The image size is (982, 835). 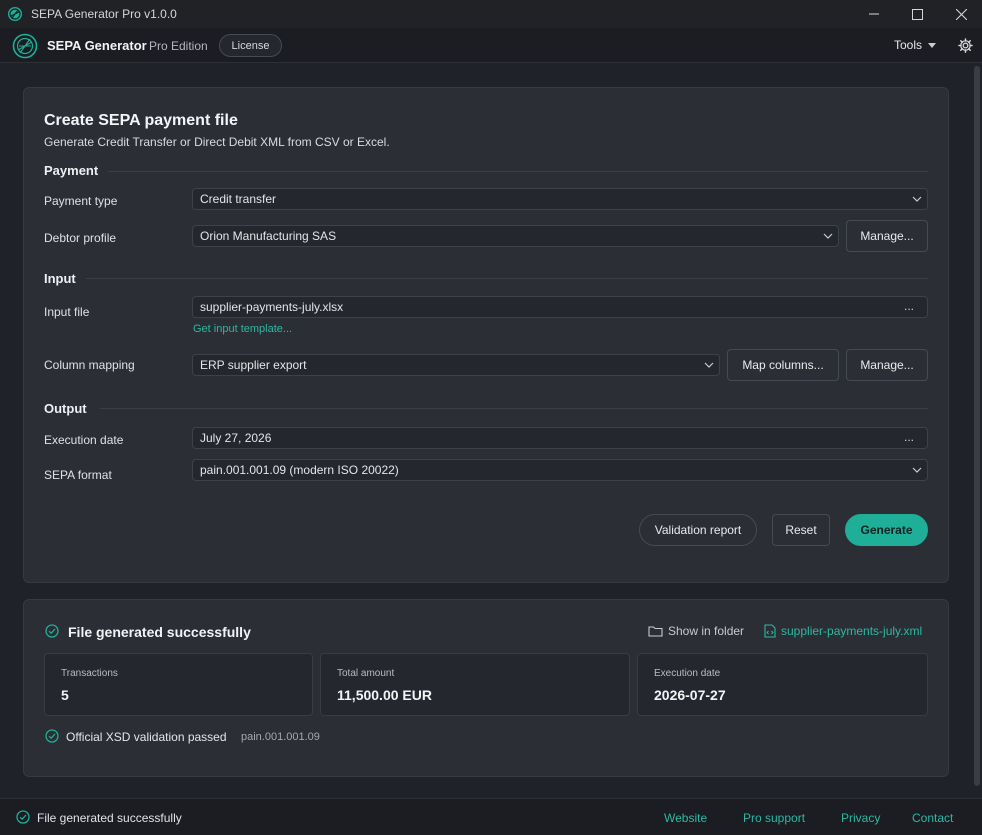 What do you see at coordinates (84, 440) in the screenshot?
I see `execution-date-label: Execution date` at bounding box center [84, 440].